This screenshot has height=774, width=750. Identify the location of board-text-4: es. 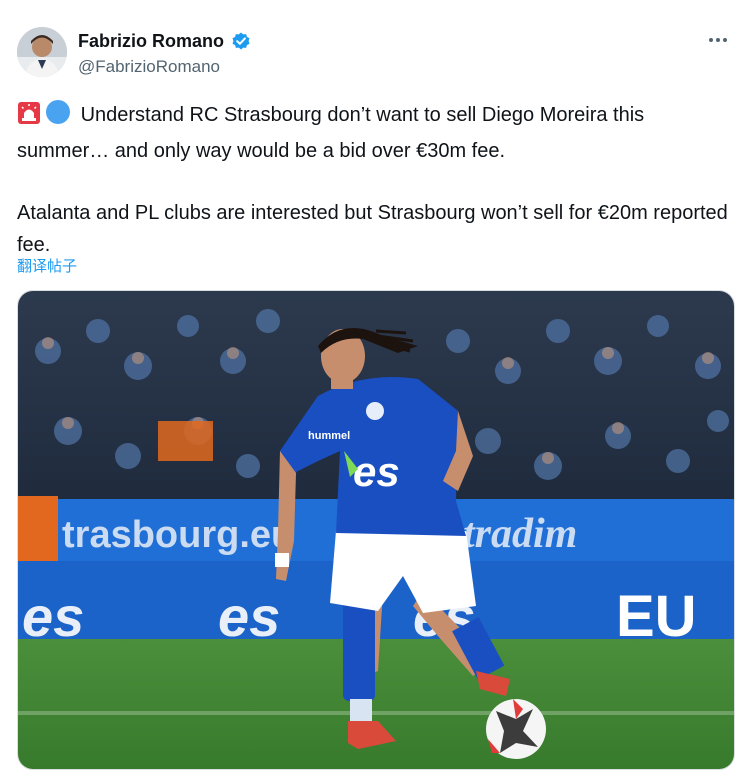
(249, 616).